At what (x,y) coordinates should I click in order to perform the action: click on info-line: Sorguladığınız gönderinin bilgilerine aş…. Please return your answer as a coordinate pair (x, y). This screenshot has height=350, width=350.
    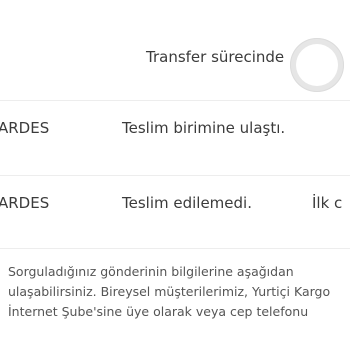
    Looking at the image, I should click on (151, 271).